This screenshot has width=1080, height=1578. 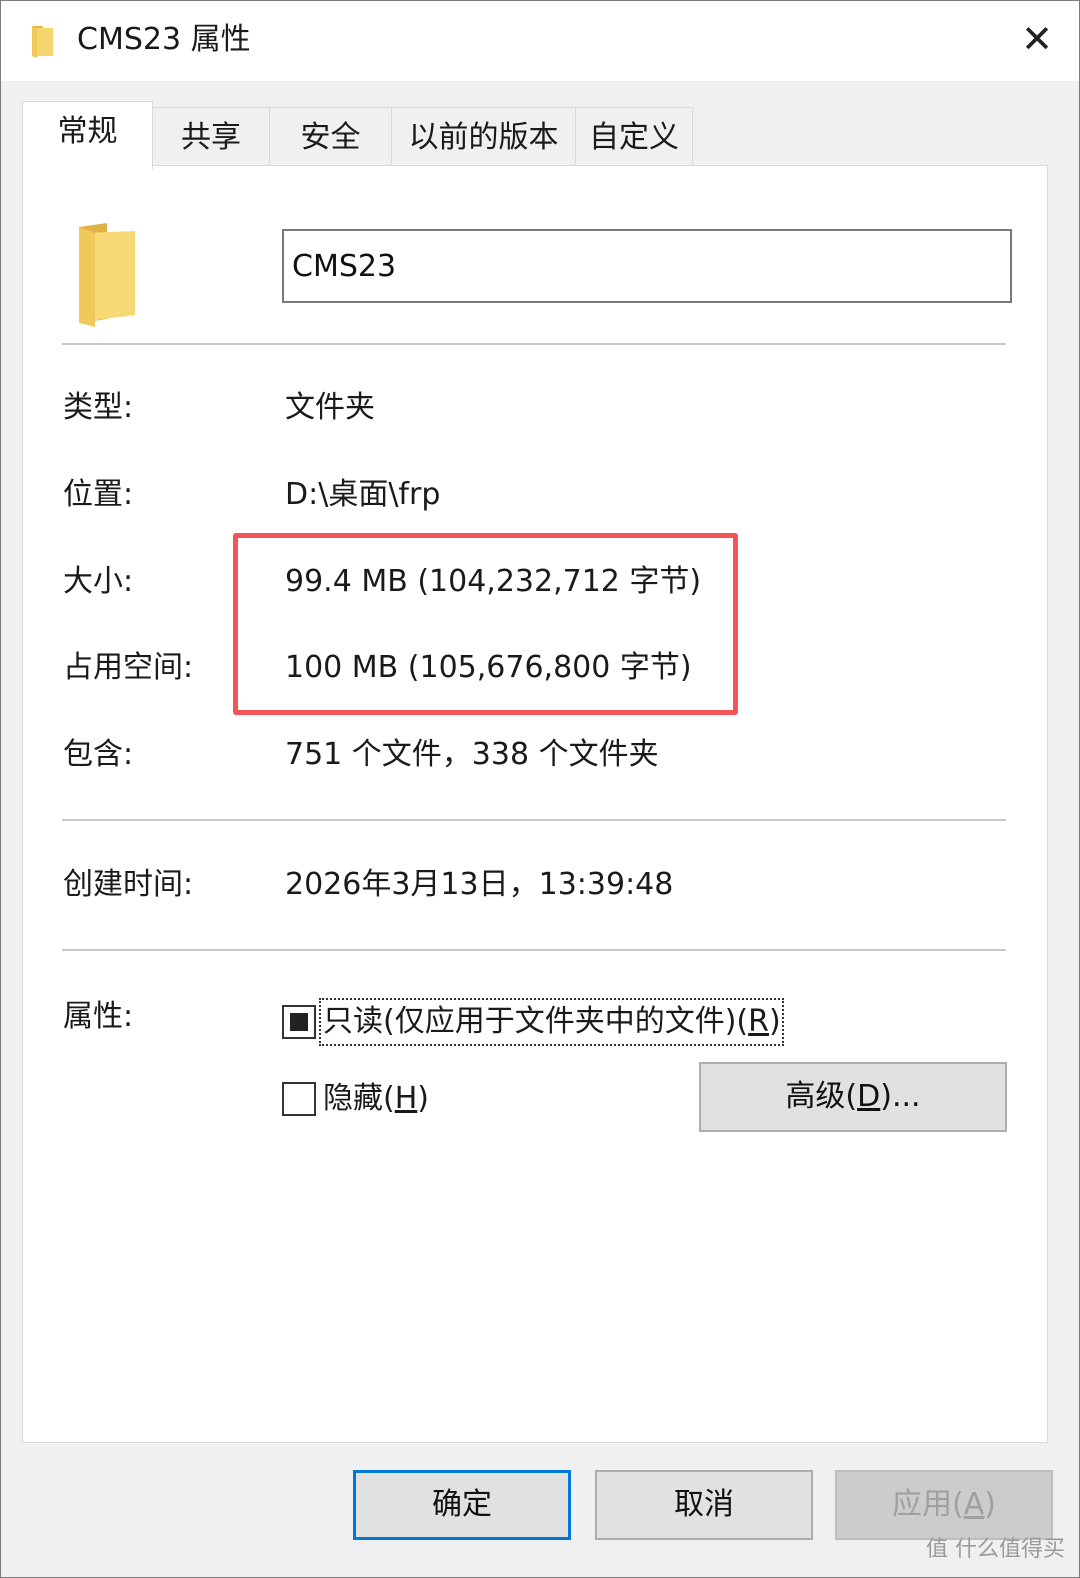 What do you see at coordinates (211, 136) in the screenshot?
I see `tab-sharing: 共享` at bounding box center [211, 136].